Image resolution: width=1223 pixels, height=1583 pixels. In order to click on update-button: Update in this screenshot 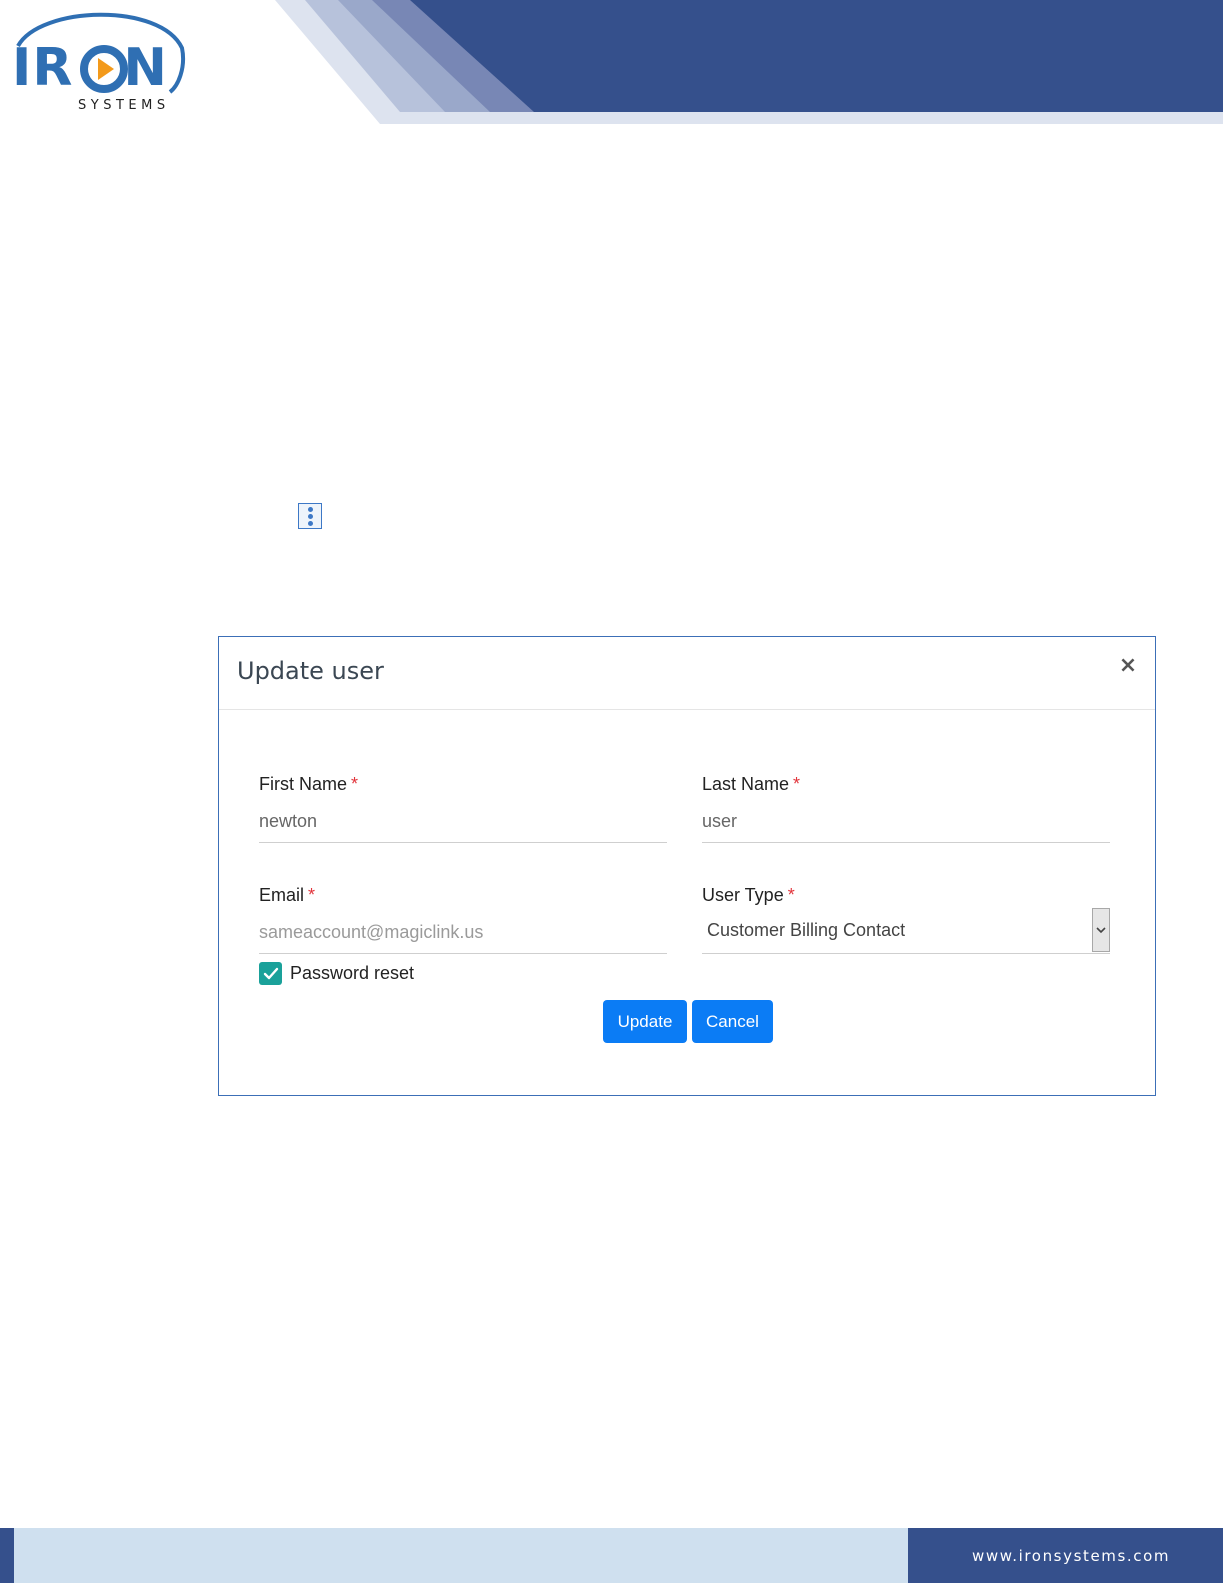, I will do `click(645, 1021)`.